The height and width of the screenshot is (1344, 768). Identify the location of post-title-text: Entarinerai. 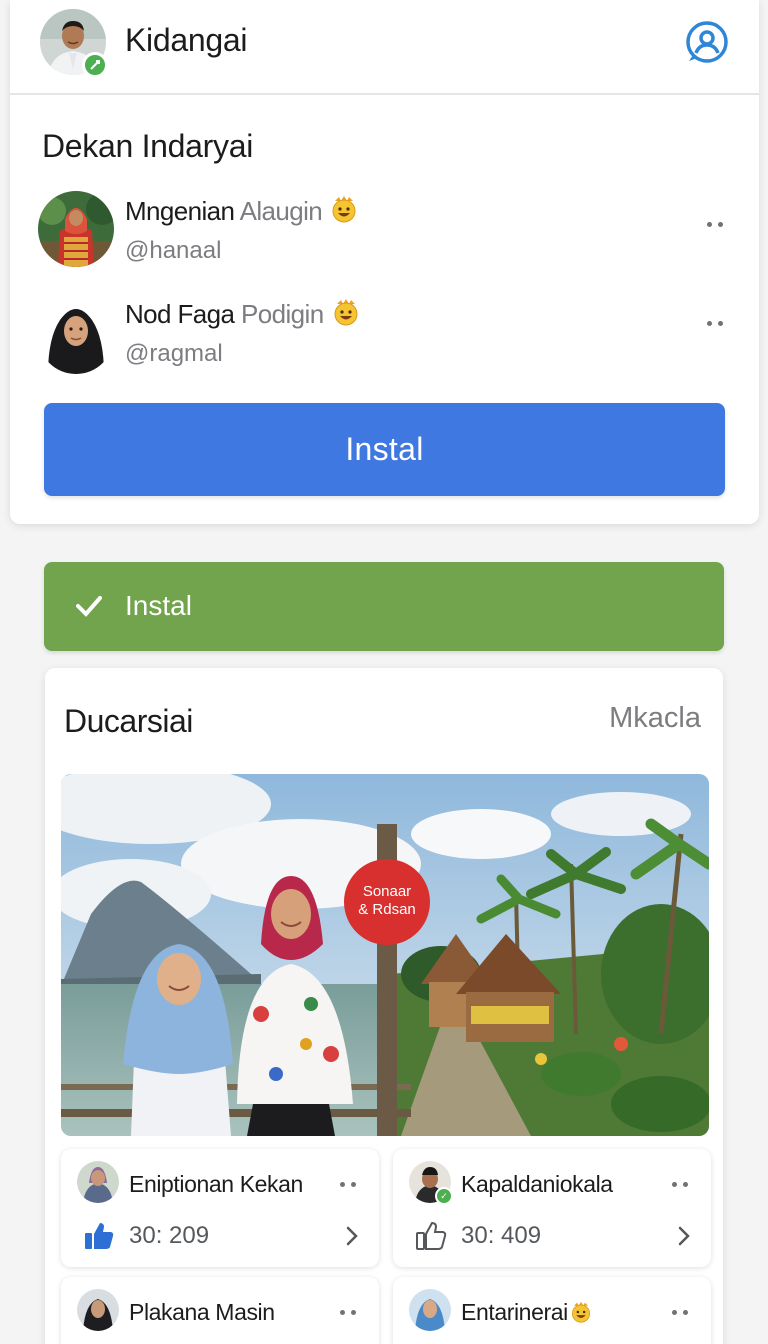
(514, 1312).